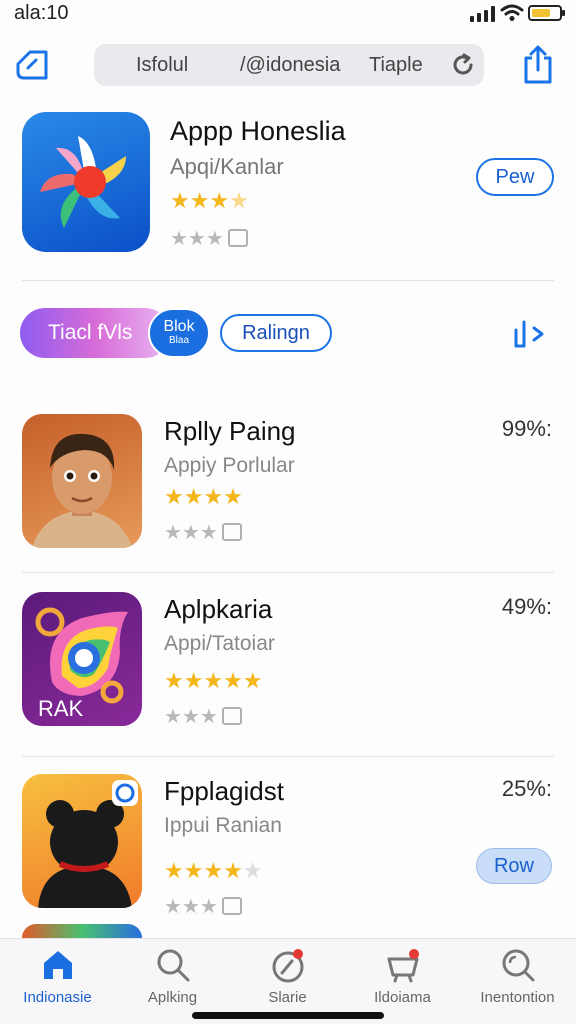 The image size is (576, 1025). I want to click on battery-icon, so click(546, 13).